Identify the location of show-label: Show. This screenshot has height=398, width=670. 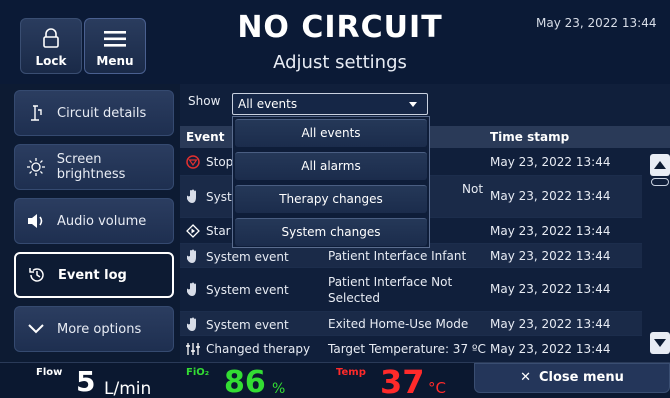
(204, 101).